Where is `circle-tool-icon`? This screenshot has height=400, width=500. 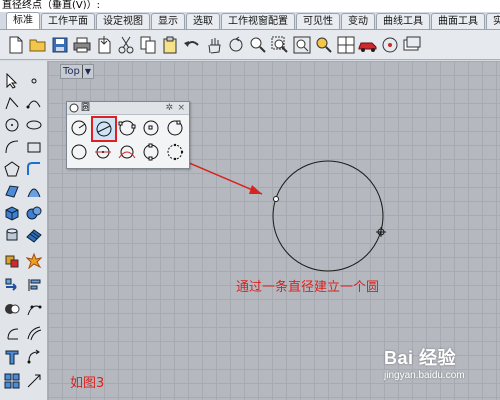
circle-tool-icon is located at coordinates (390, 45).